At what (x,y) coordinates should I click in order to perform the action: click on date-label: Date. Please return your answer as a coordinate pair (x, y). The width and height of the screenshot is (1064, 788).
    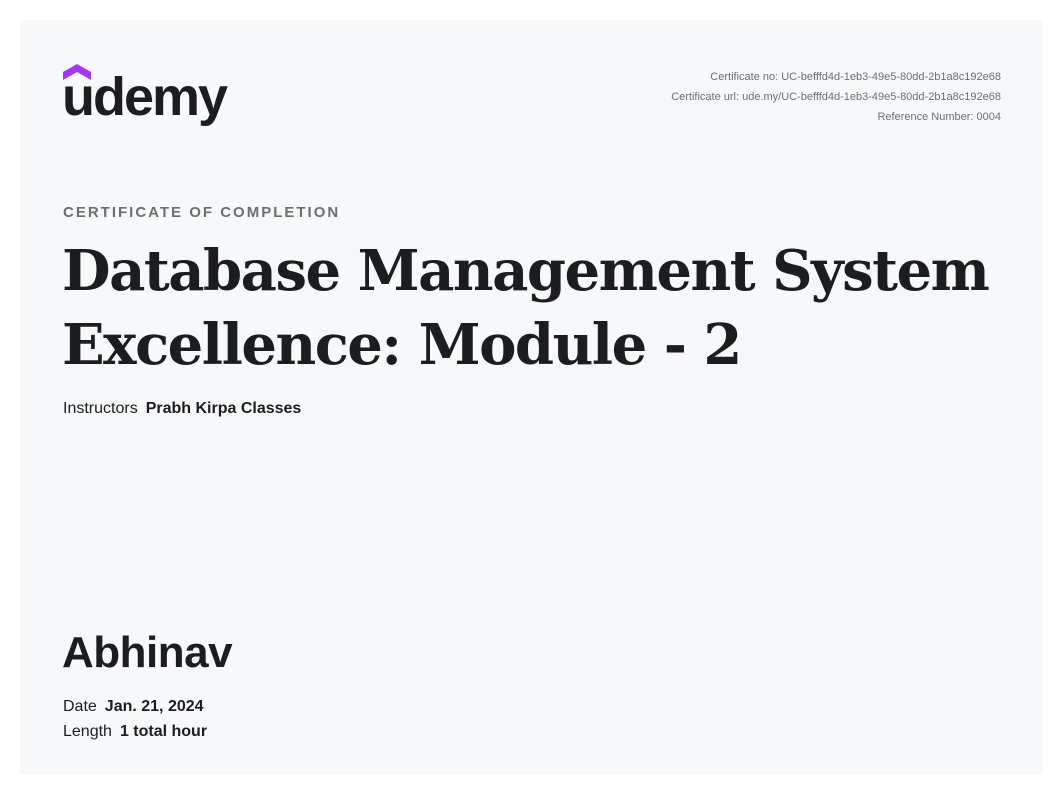
    Looking at the image, I should click on (80, 706).